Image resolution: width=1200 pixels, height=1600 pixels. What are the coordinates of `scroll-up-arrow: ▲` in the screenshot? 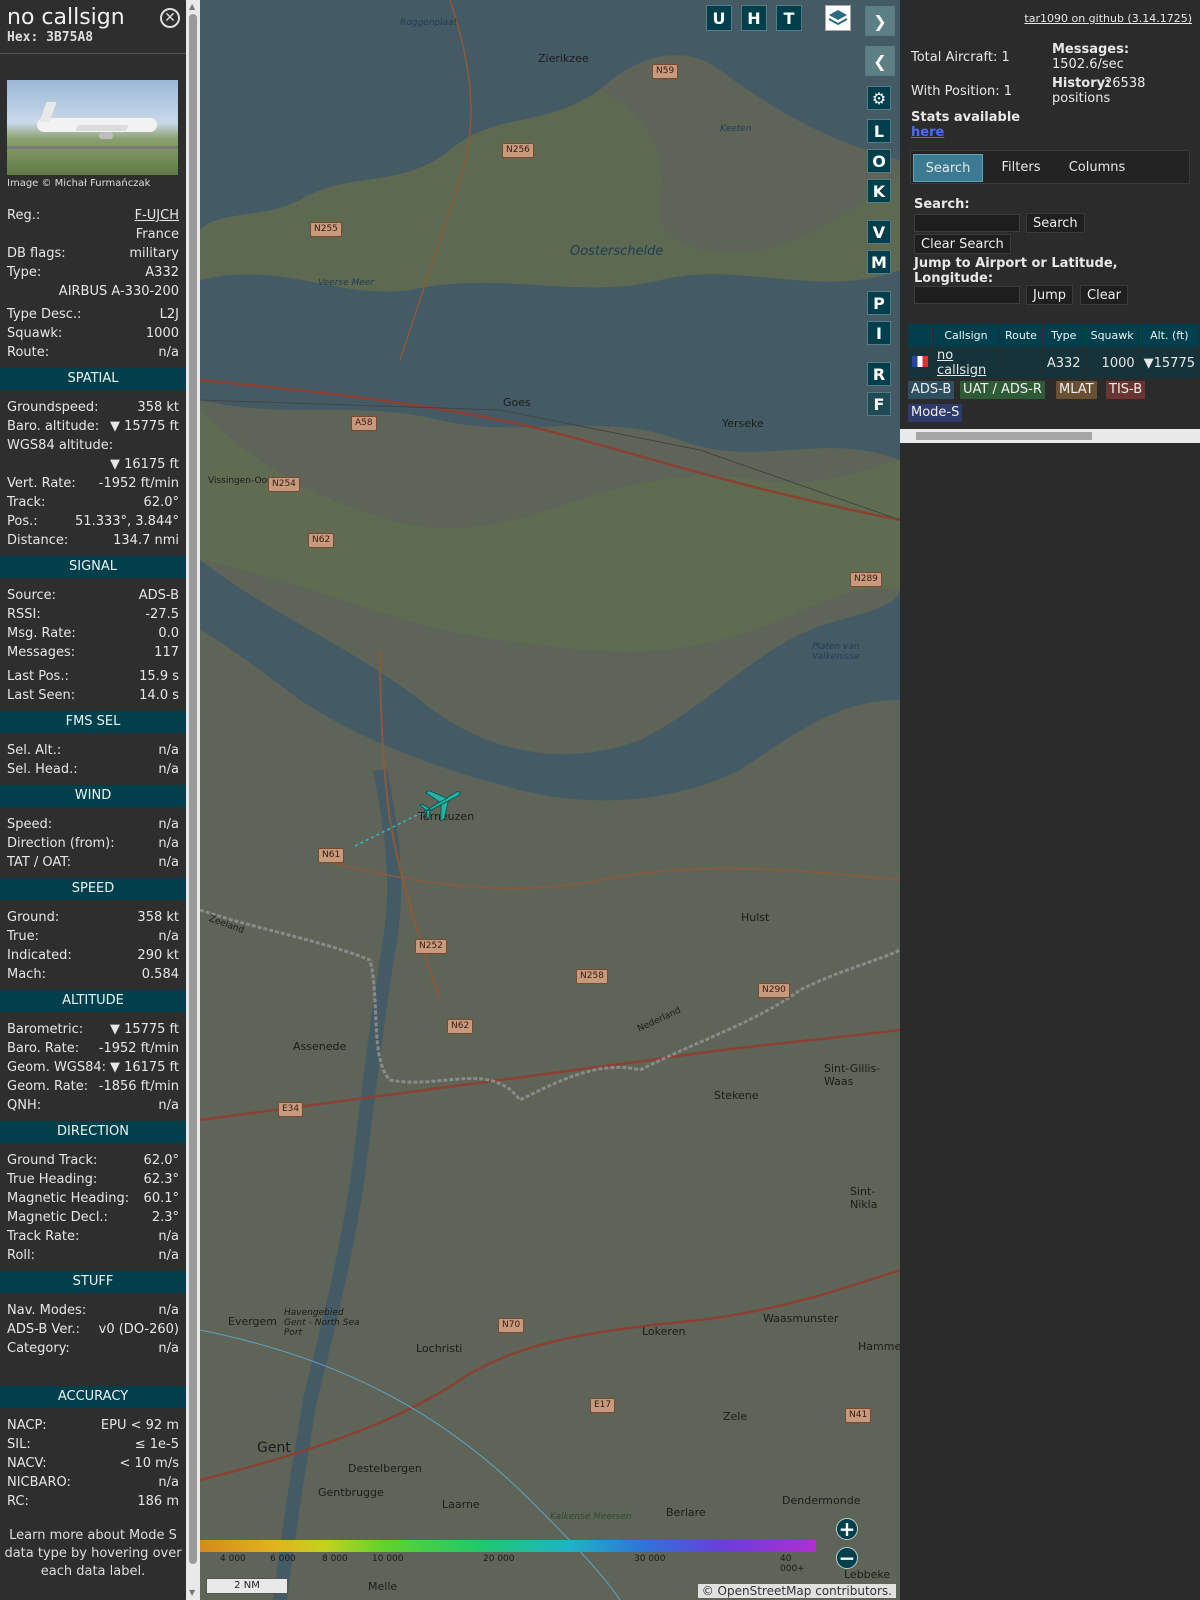 It's located at (192, 6).